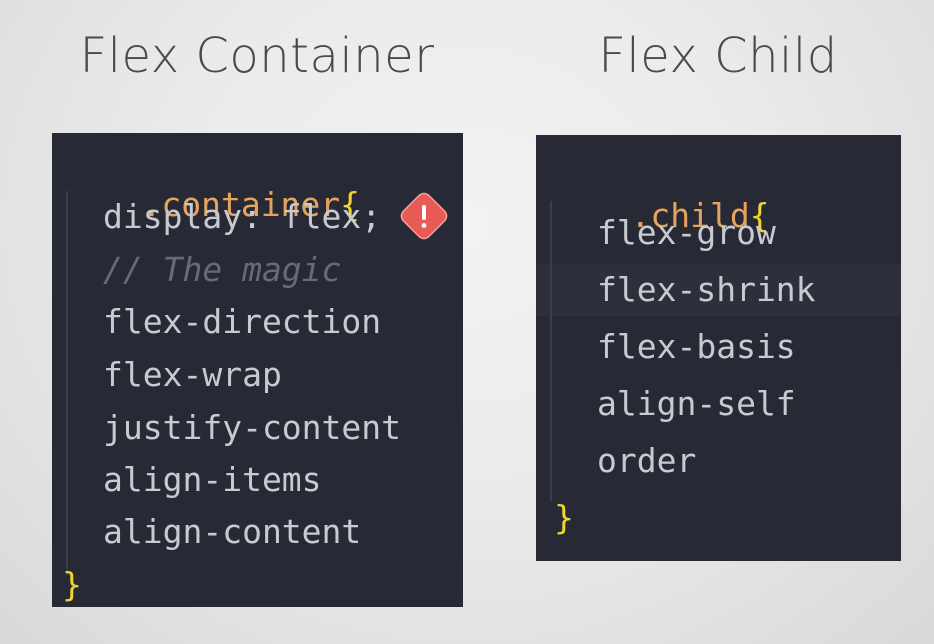 Image resolution: width=934 pixels, height=644 pixels. What do you see at coordinates (424, 216) in the screenshot?
I see `warning-icon` at bounding box center [424, 216].